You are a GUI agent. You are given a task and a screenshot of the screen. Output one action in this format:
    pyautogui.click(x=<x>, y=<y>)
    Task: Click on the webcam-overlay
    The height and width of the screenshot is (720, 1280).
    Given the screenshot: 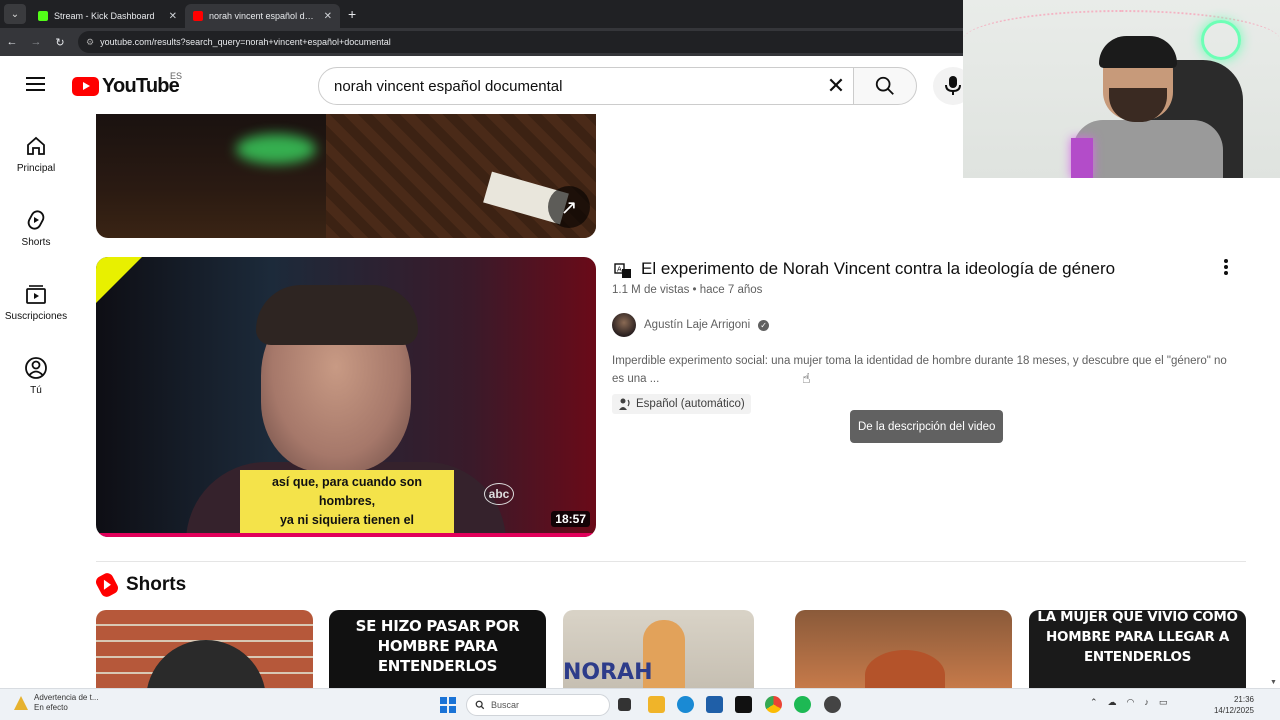 What is the action you would take?
    pyautogui.click(x=1121, y=89)
    